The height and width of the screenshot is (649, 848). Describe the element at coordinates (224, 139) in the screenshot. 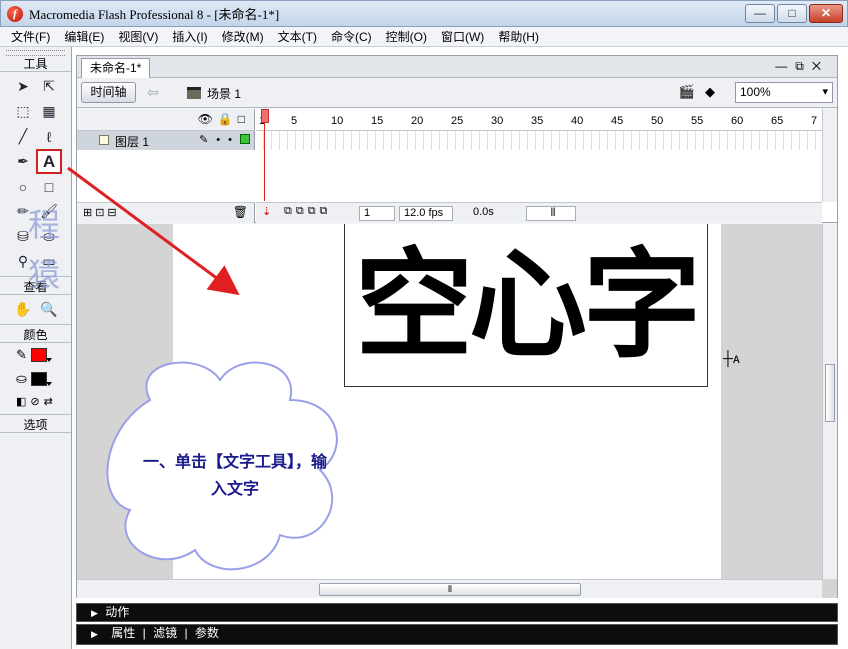

I see `layer-status-icons: ✎••` at that location.